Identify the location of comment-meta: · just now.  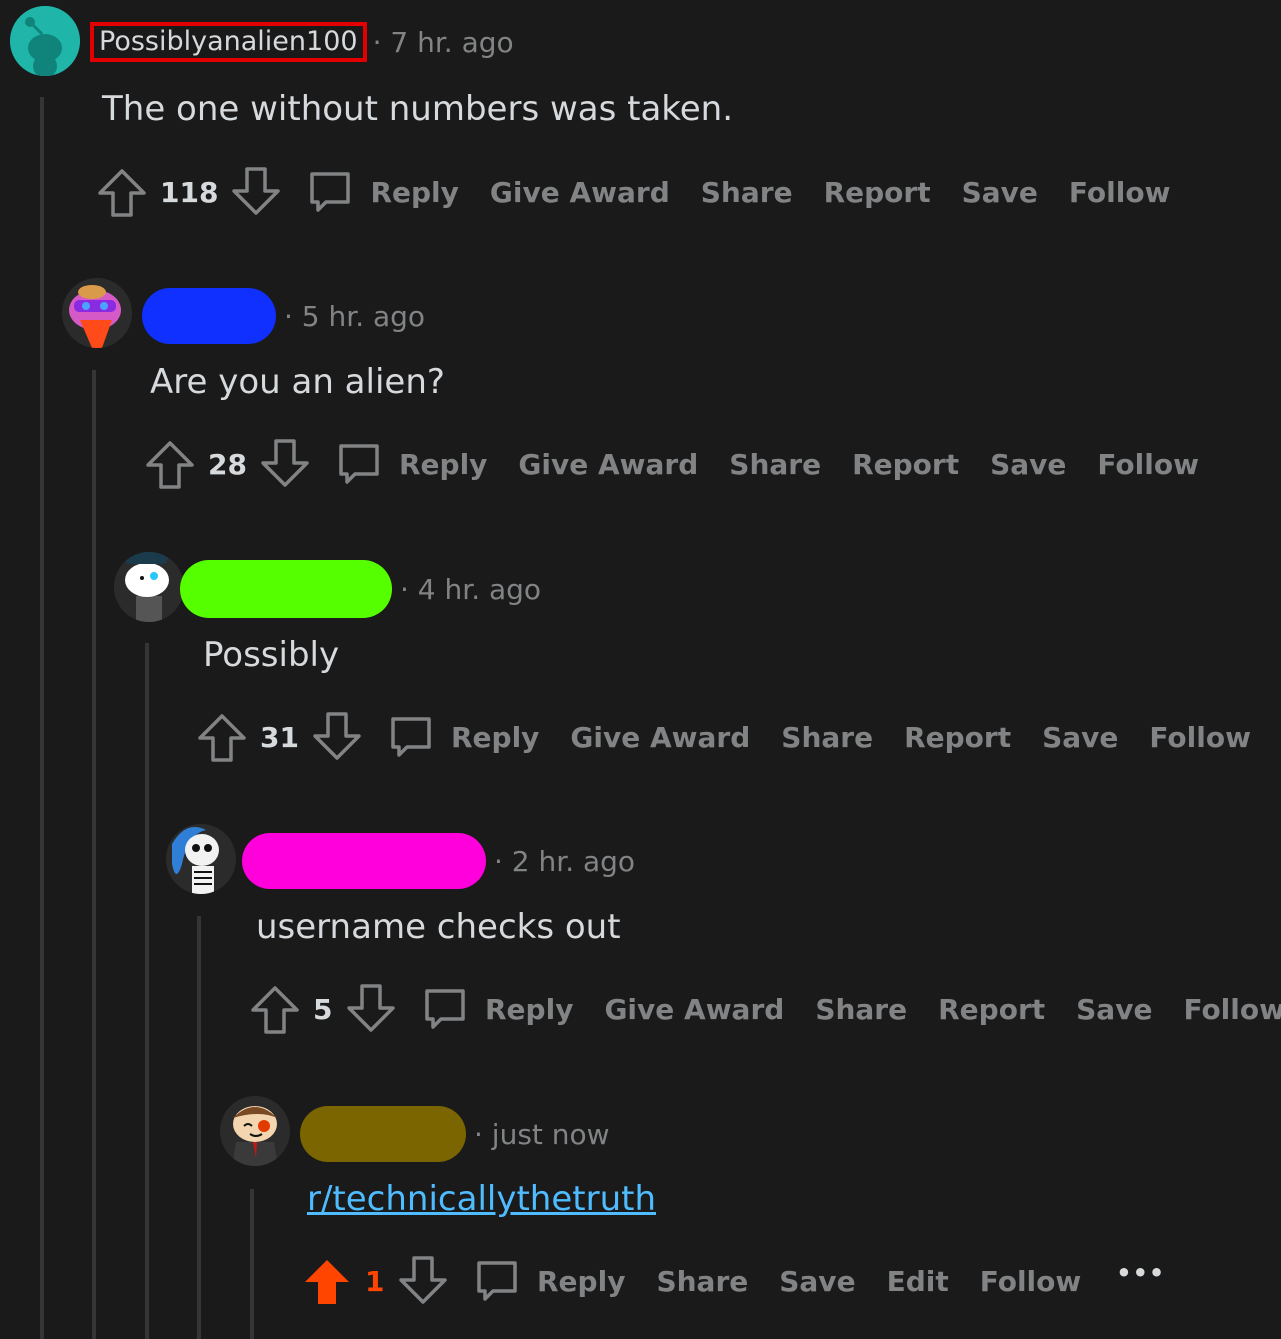
(455, 1134).